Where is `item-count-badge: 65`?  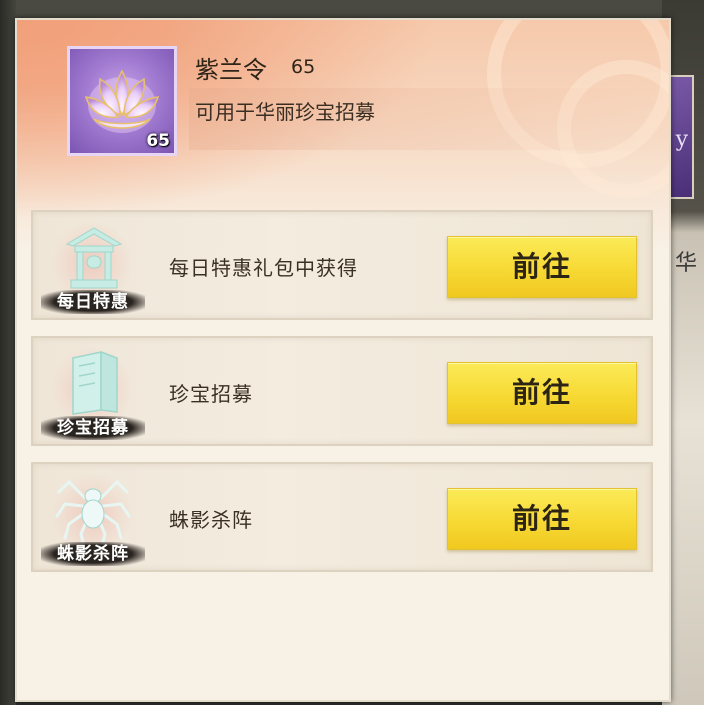
item-count-badge: 65 is located at coordinates (158, 141).